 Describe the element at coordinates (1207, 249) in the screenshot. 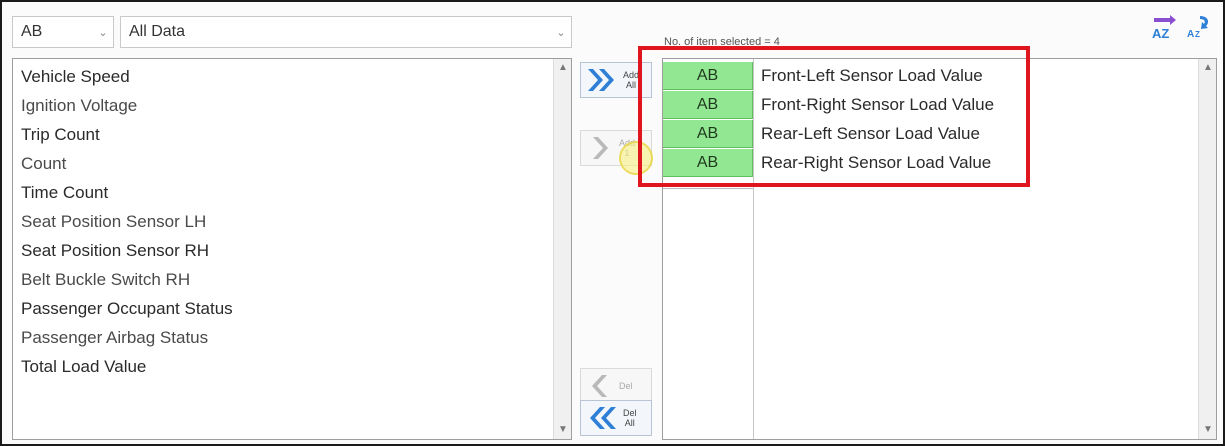

I see `right-grid-scrollbar: ▲ ▼` at that location.